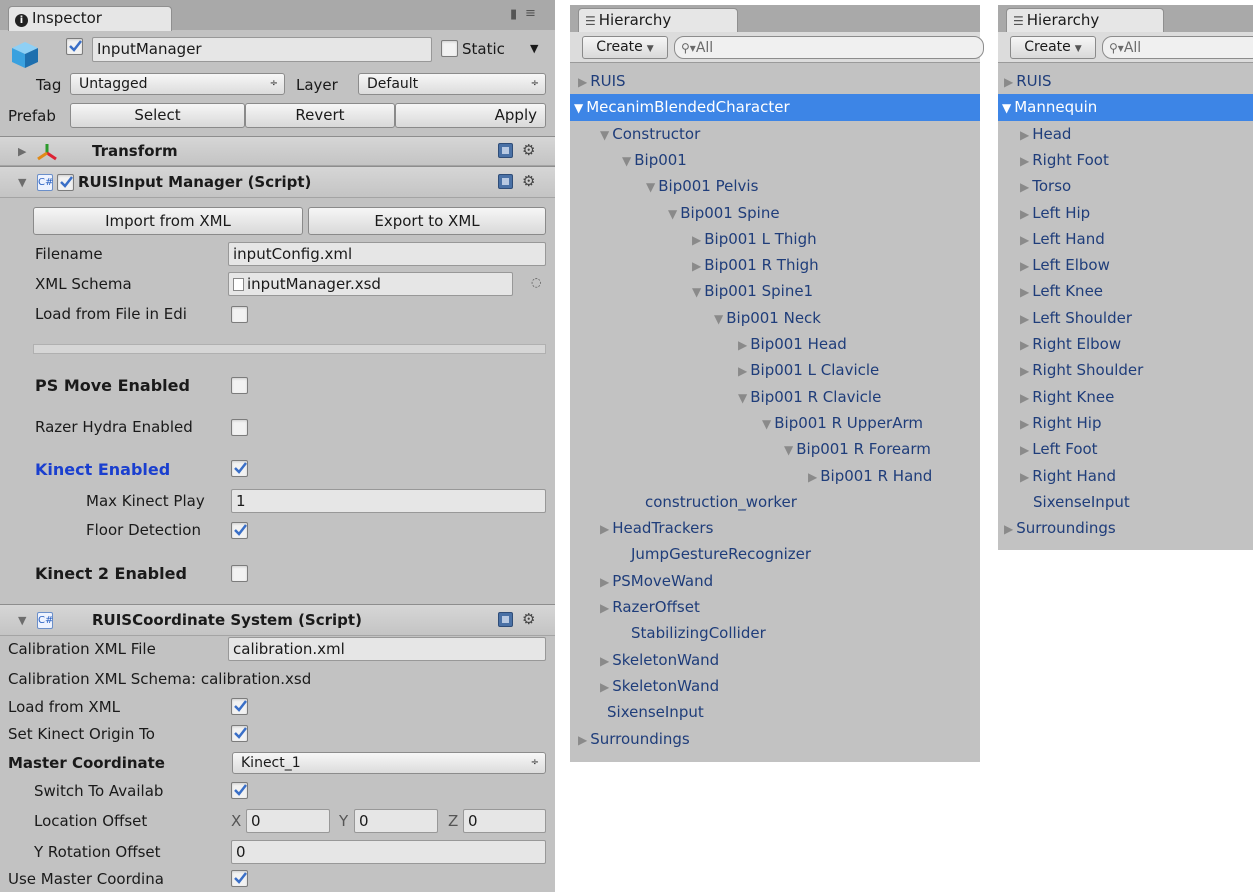 The image size is (1253, 892). Describe the element at coordinates (262, 49) in the screenshot. I see `object-name-field: InputManager` at that location.